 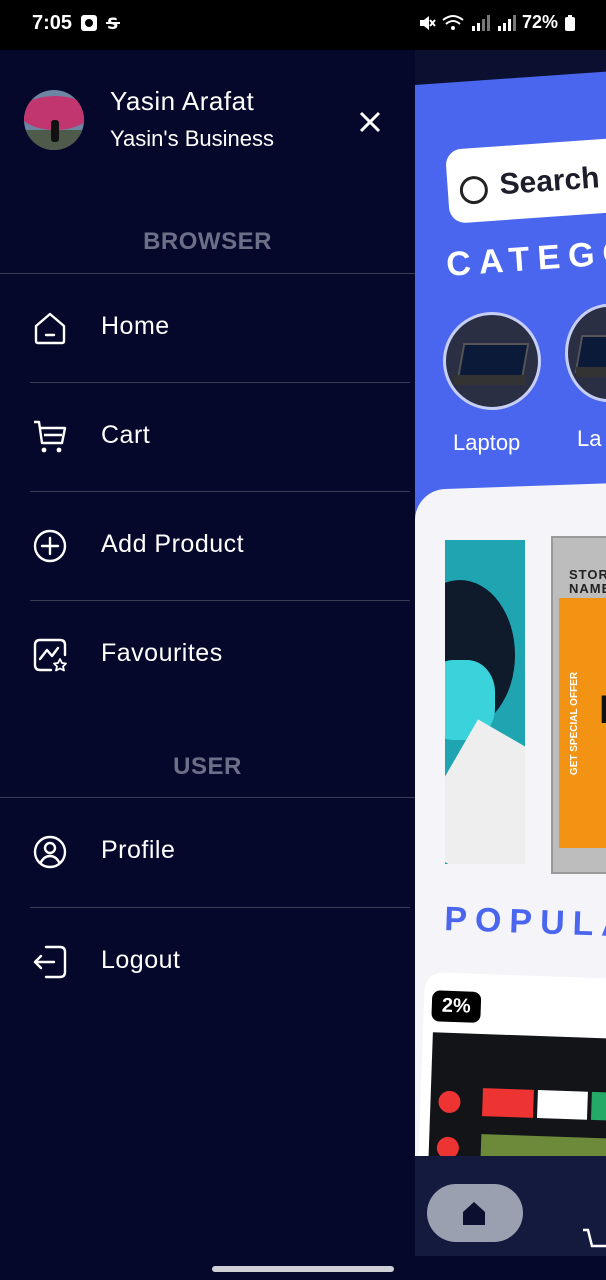 What do you see at coordinates (487, 442) in the screenshot?
I see `category-label: Laptop` at bounding box center [487, 442].